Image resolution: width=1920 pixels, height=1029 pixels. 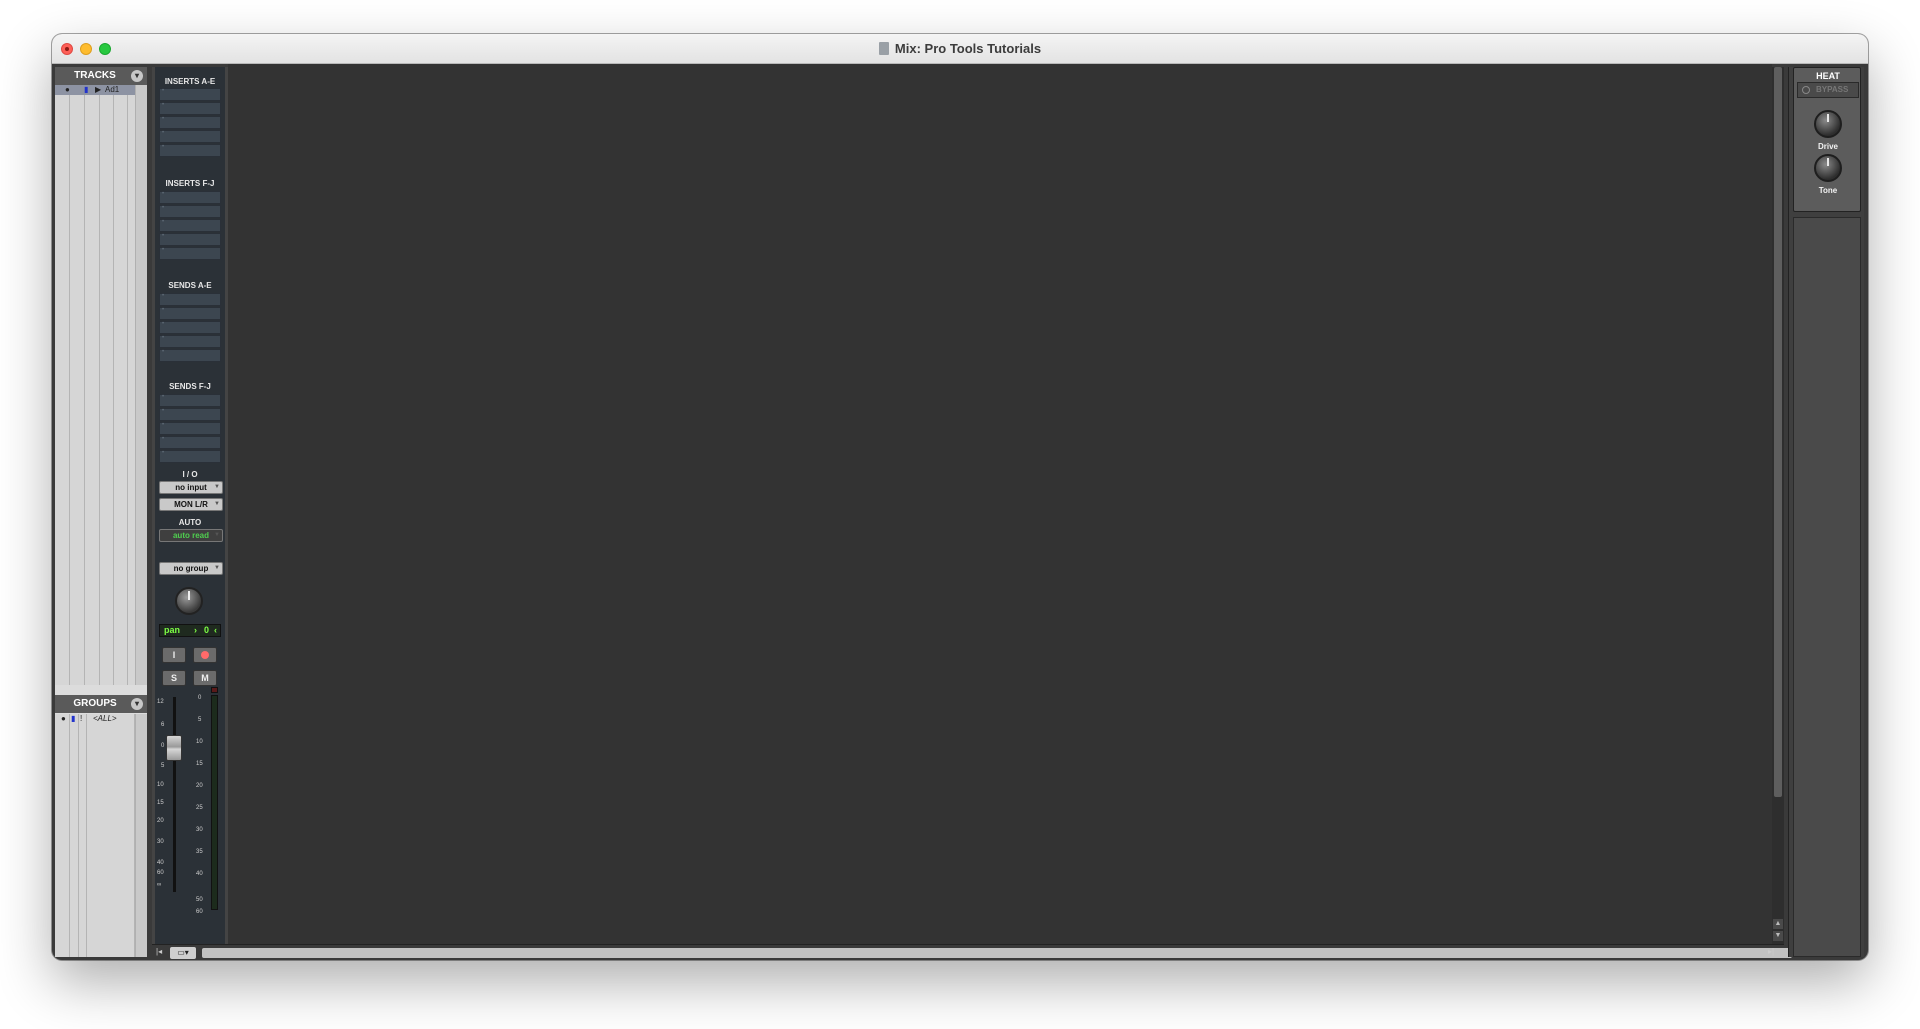 What do you see at coordinates (174, 794) in the screenshot?
I see `volume-fader-track` at bounding box center [174, 794].